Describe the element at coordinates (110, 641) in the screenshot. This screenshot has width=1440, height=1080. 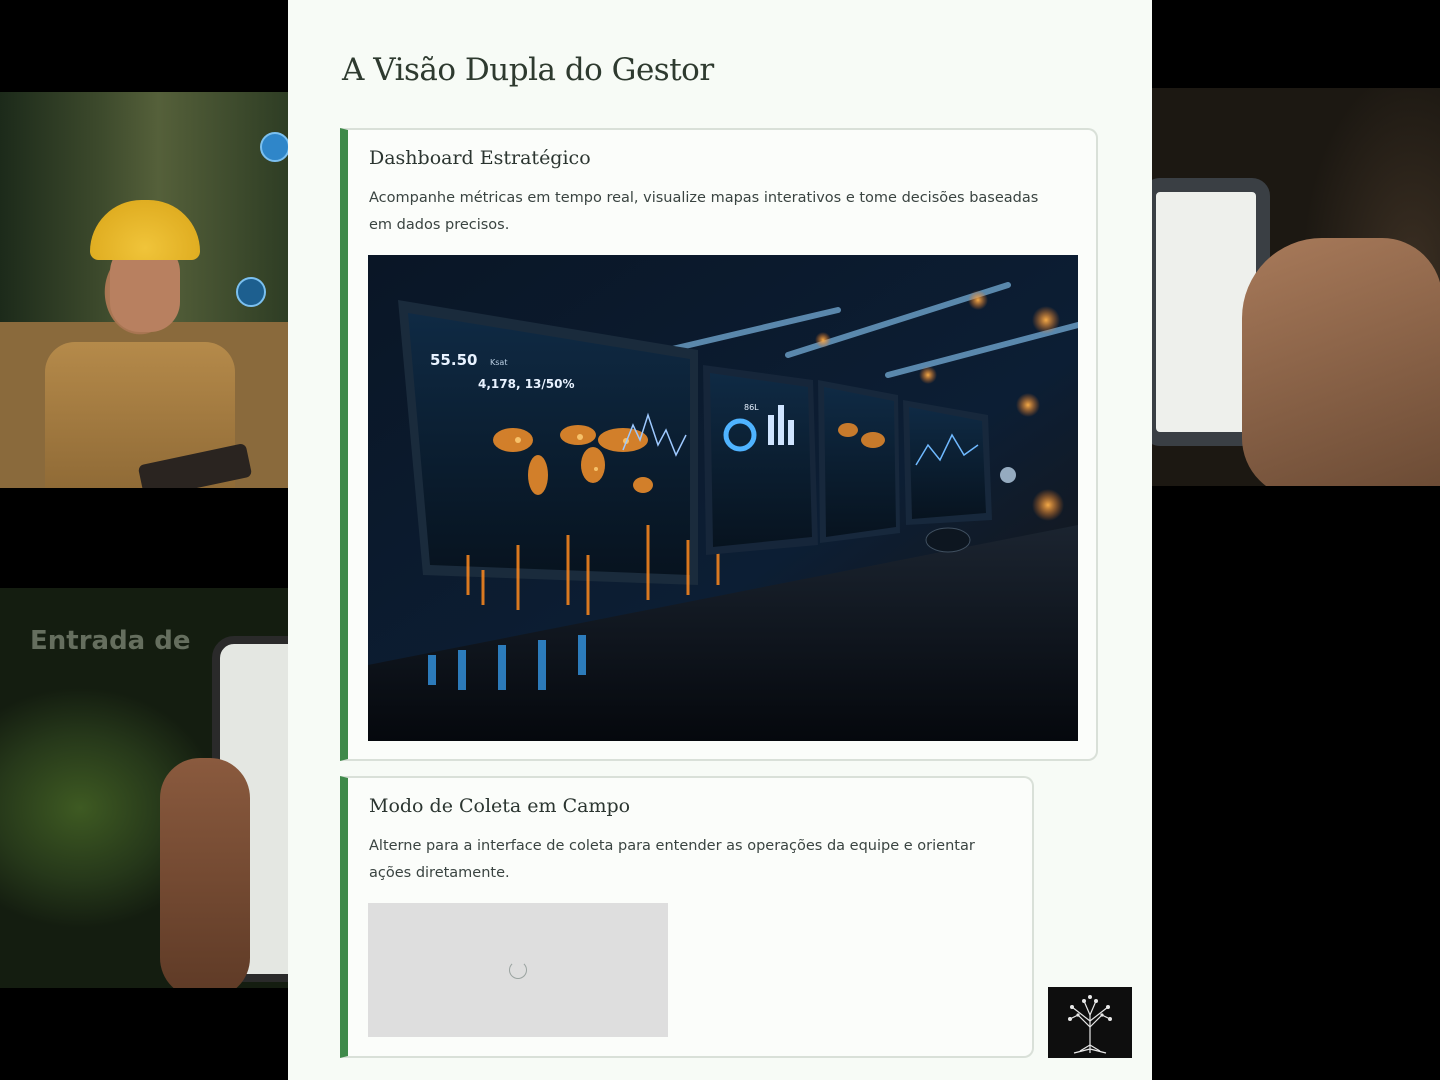
I see `background-overlay-text: Entrada de` at that location.